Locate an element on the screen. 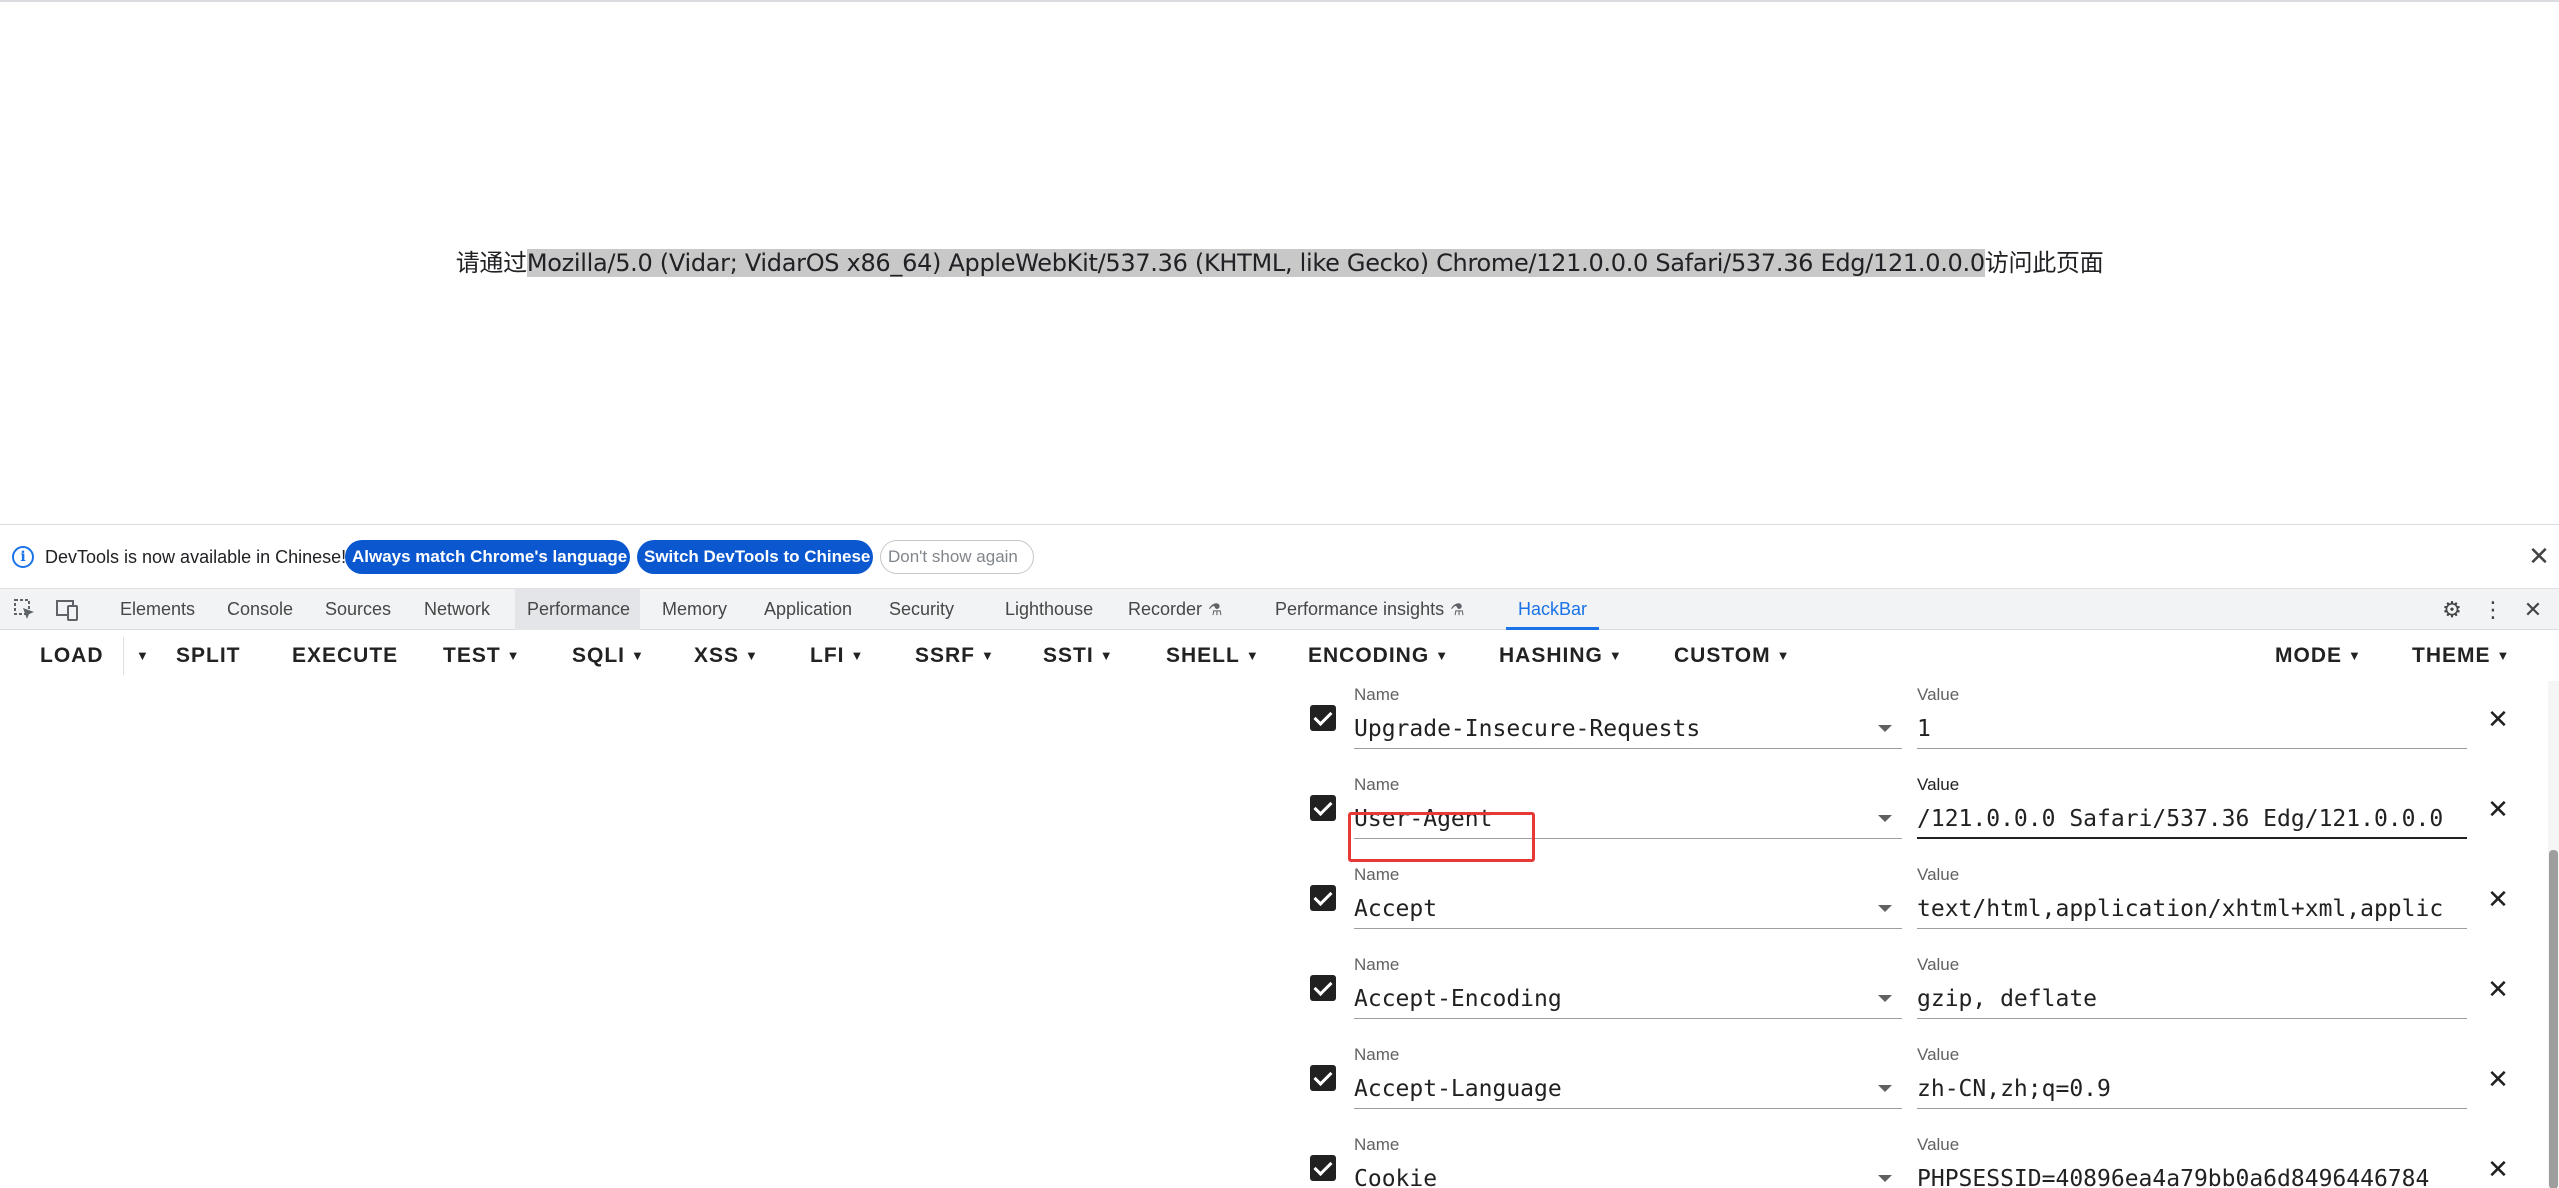  tab-network: Network is located at coordinates (457, 609).